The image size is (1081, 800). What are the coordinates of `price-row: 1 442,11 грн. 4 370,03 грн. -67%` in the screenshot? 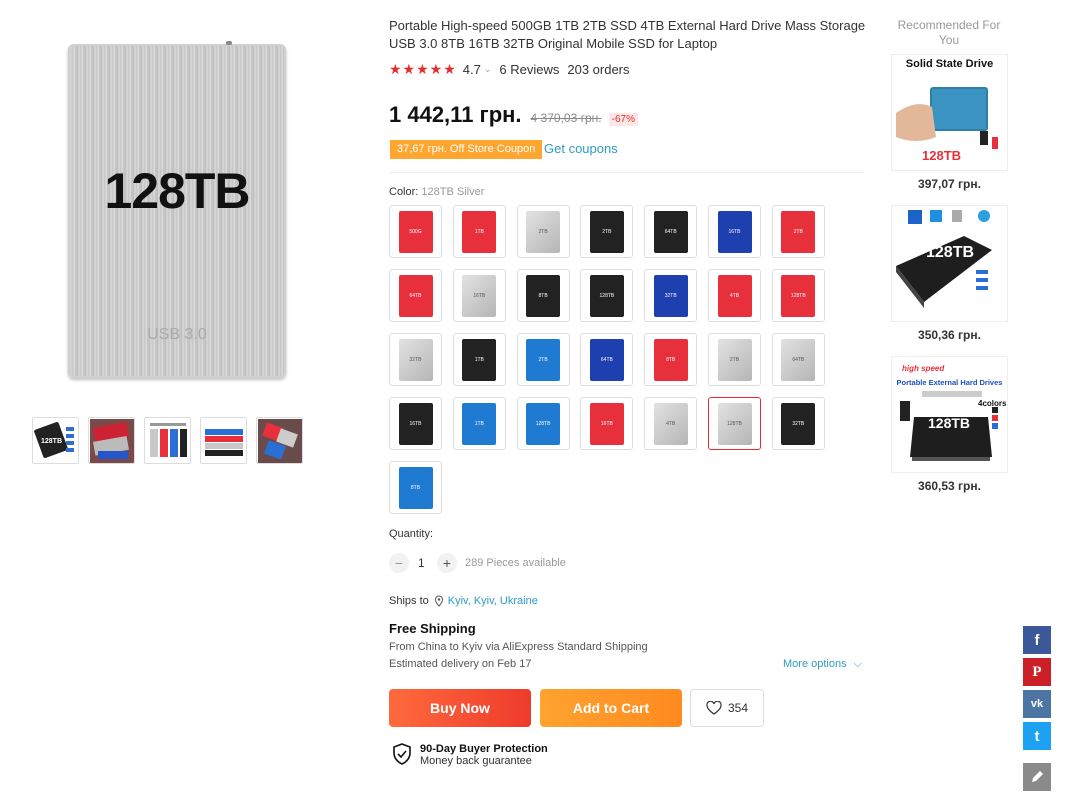 It's located at (513, 115).